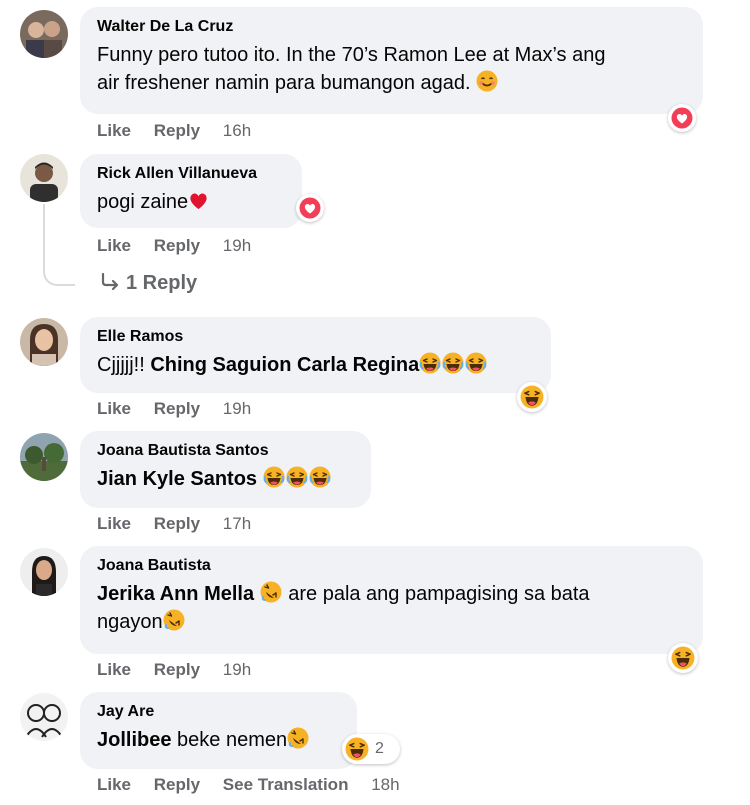  I want to click on reaction-summary: 2, so click(371, 749).